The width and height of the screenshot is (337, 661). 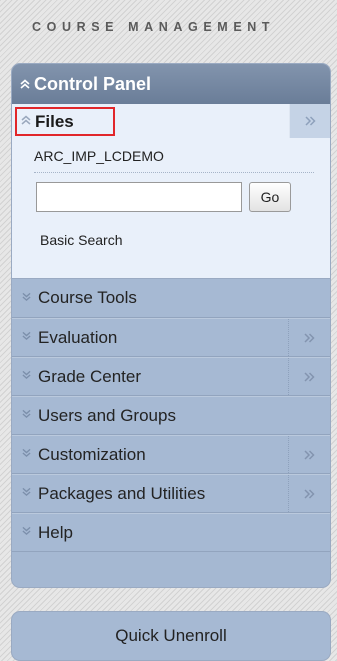 What do you see at coordinates (139, 197) in the screenshot?
I see `files-search-input` at bounding box center [139, 197].